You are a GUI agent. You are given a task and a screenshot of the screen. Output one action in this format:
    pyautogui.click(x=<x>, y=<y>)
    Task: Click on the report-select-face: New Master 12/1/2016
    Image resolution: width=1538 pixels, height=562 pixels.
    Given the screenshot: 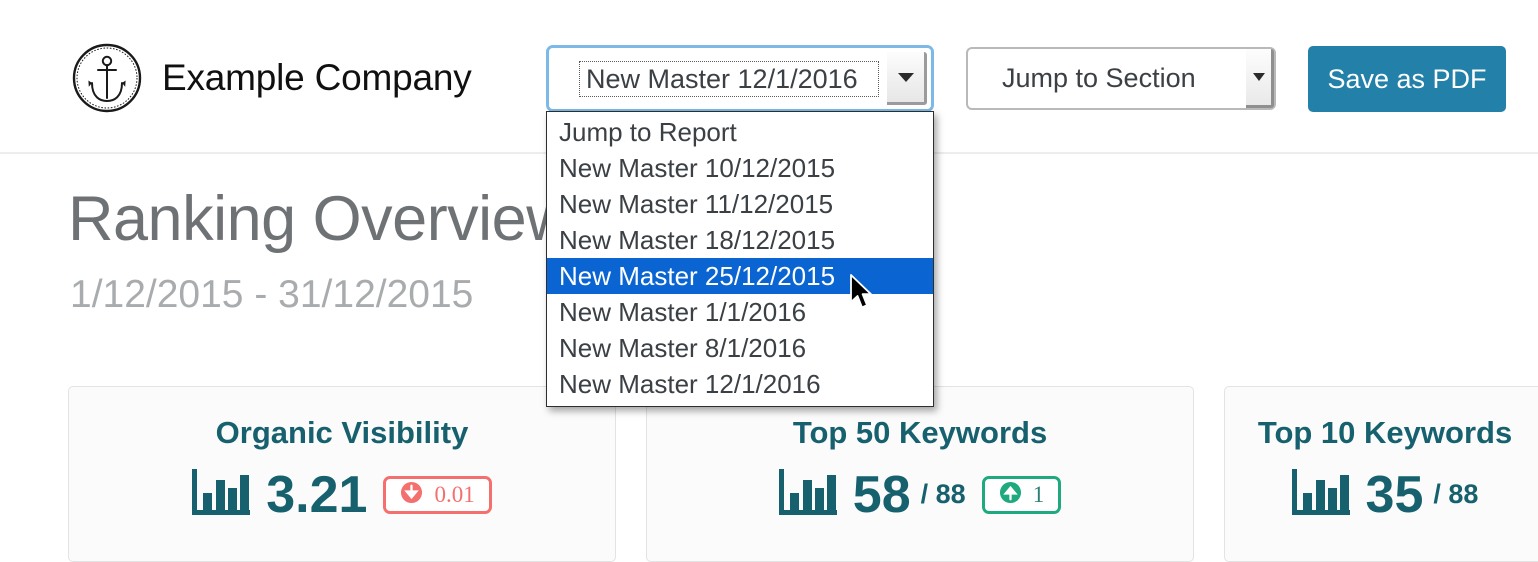 What is the action you would take?
    pyautogui.click(x=740, y=78)
    